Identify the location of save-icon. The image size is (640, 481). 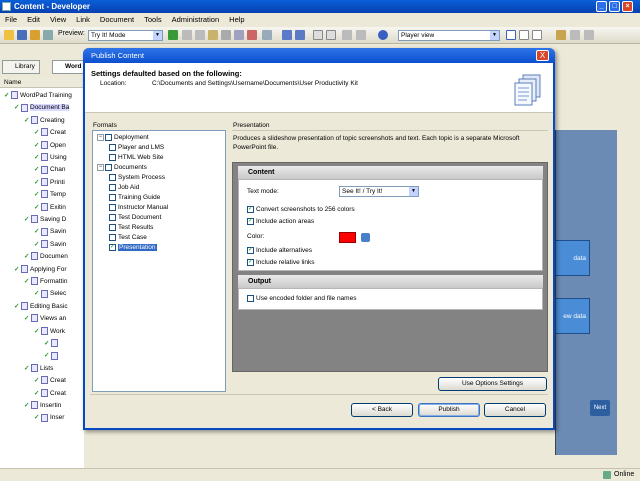
(22, 35).